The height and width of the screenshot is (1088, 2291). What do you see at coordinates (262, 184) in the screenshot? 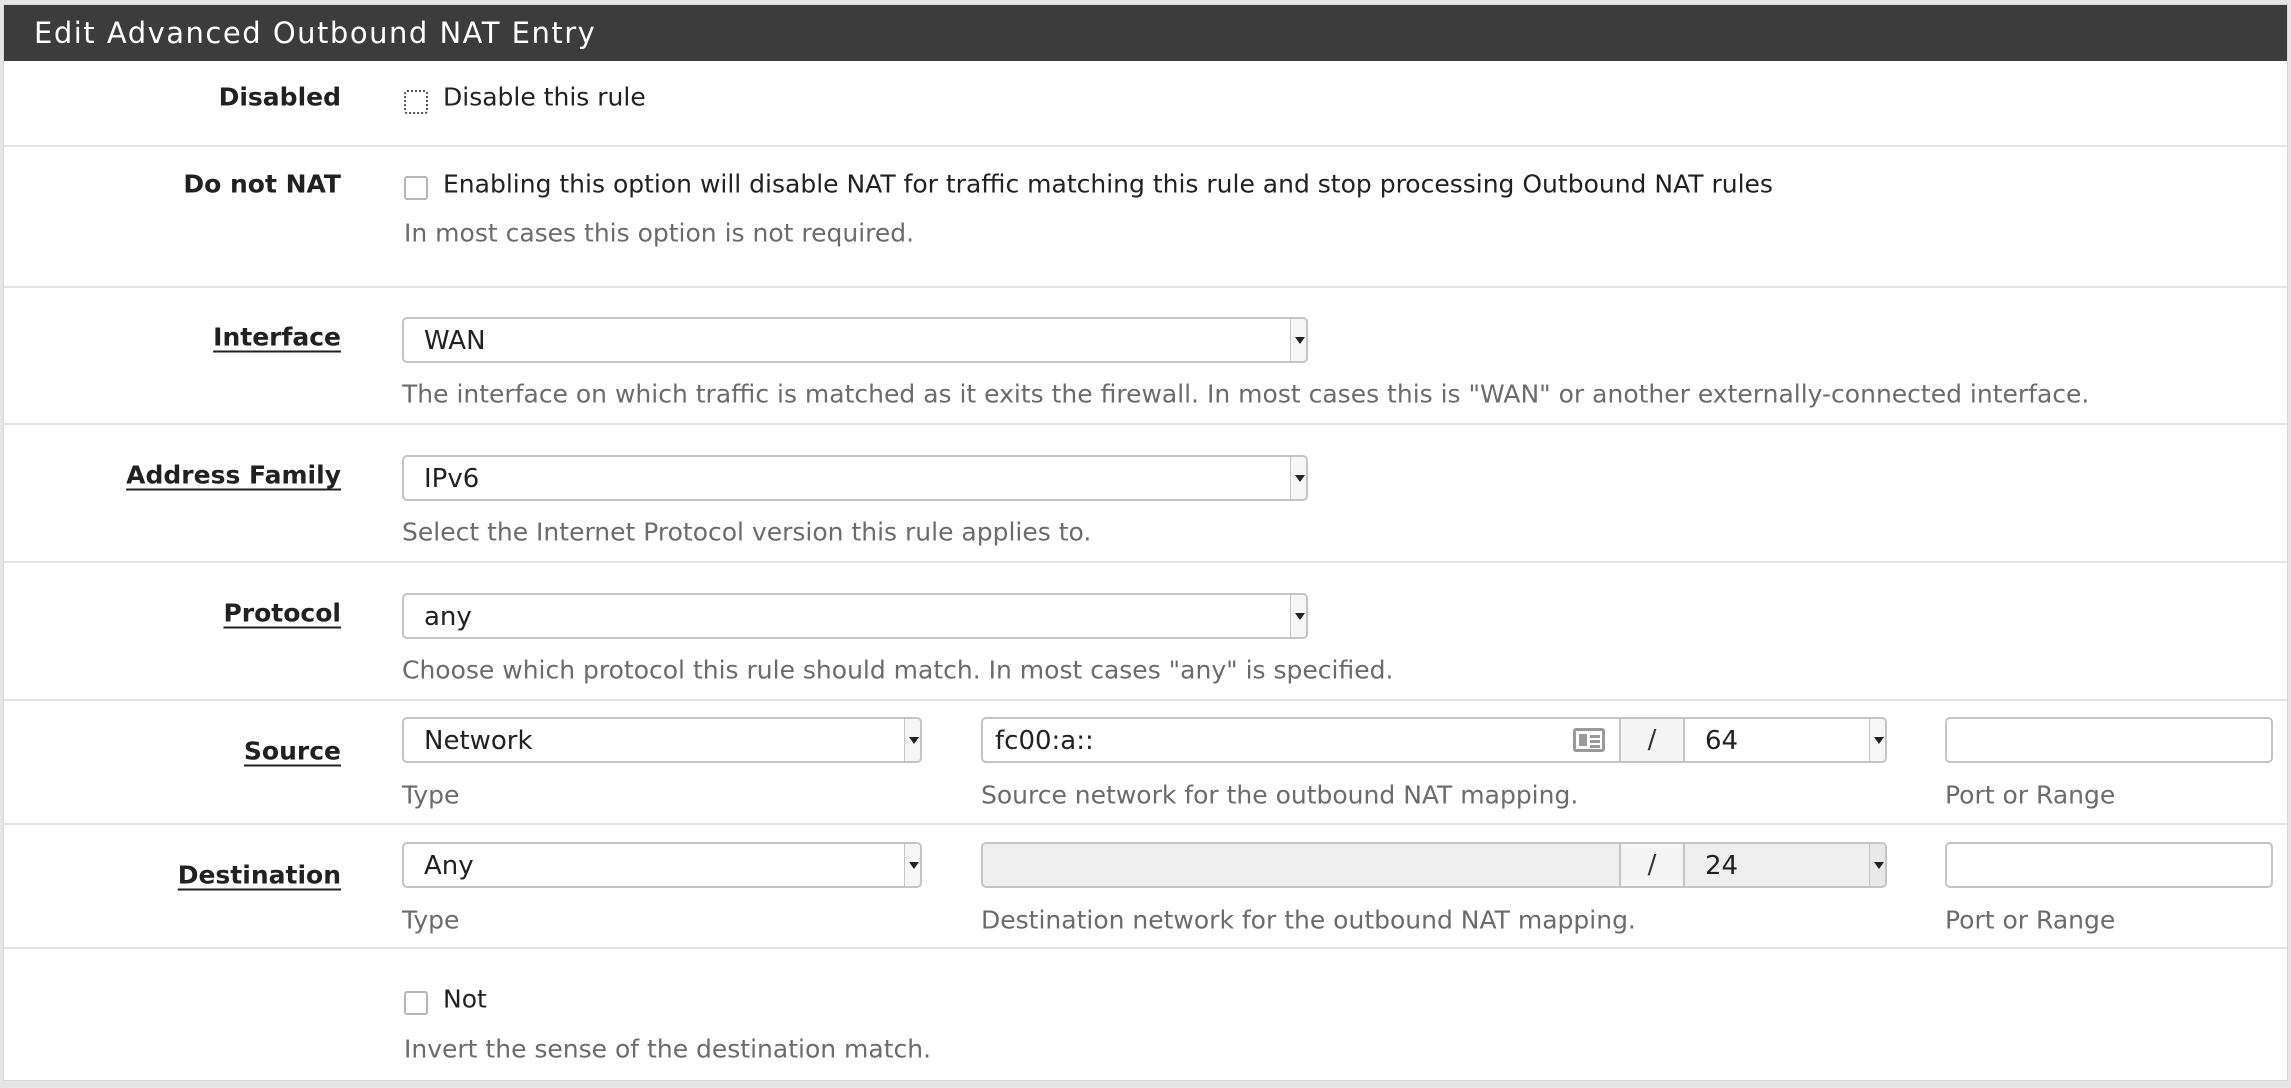
I see `do-not-nat-label: Do not NAT` at bounding box center [262, 184].